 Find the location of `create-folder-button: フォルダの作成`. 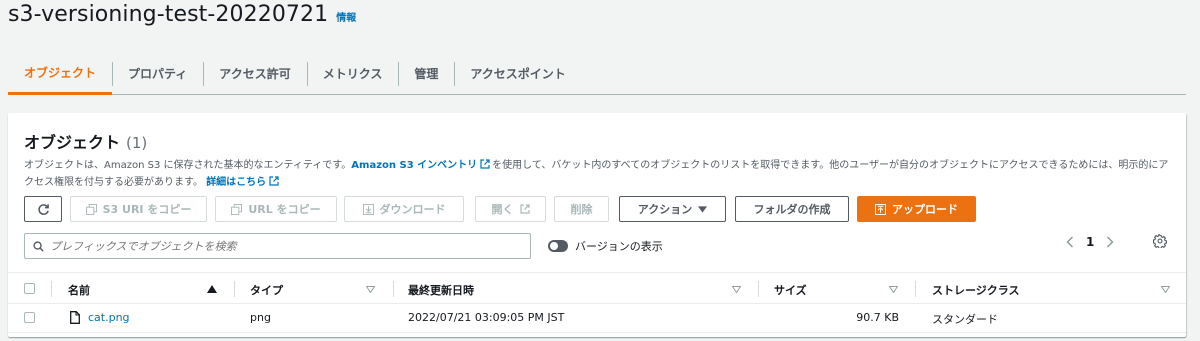

create-folder-button: フォルダの作成 is located at coordinates (792, 209).